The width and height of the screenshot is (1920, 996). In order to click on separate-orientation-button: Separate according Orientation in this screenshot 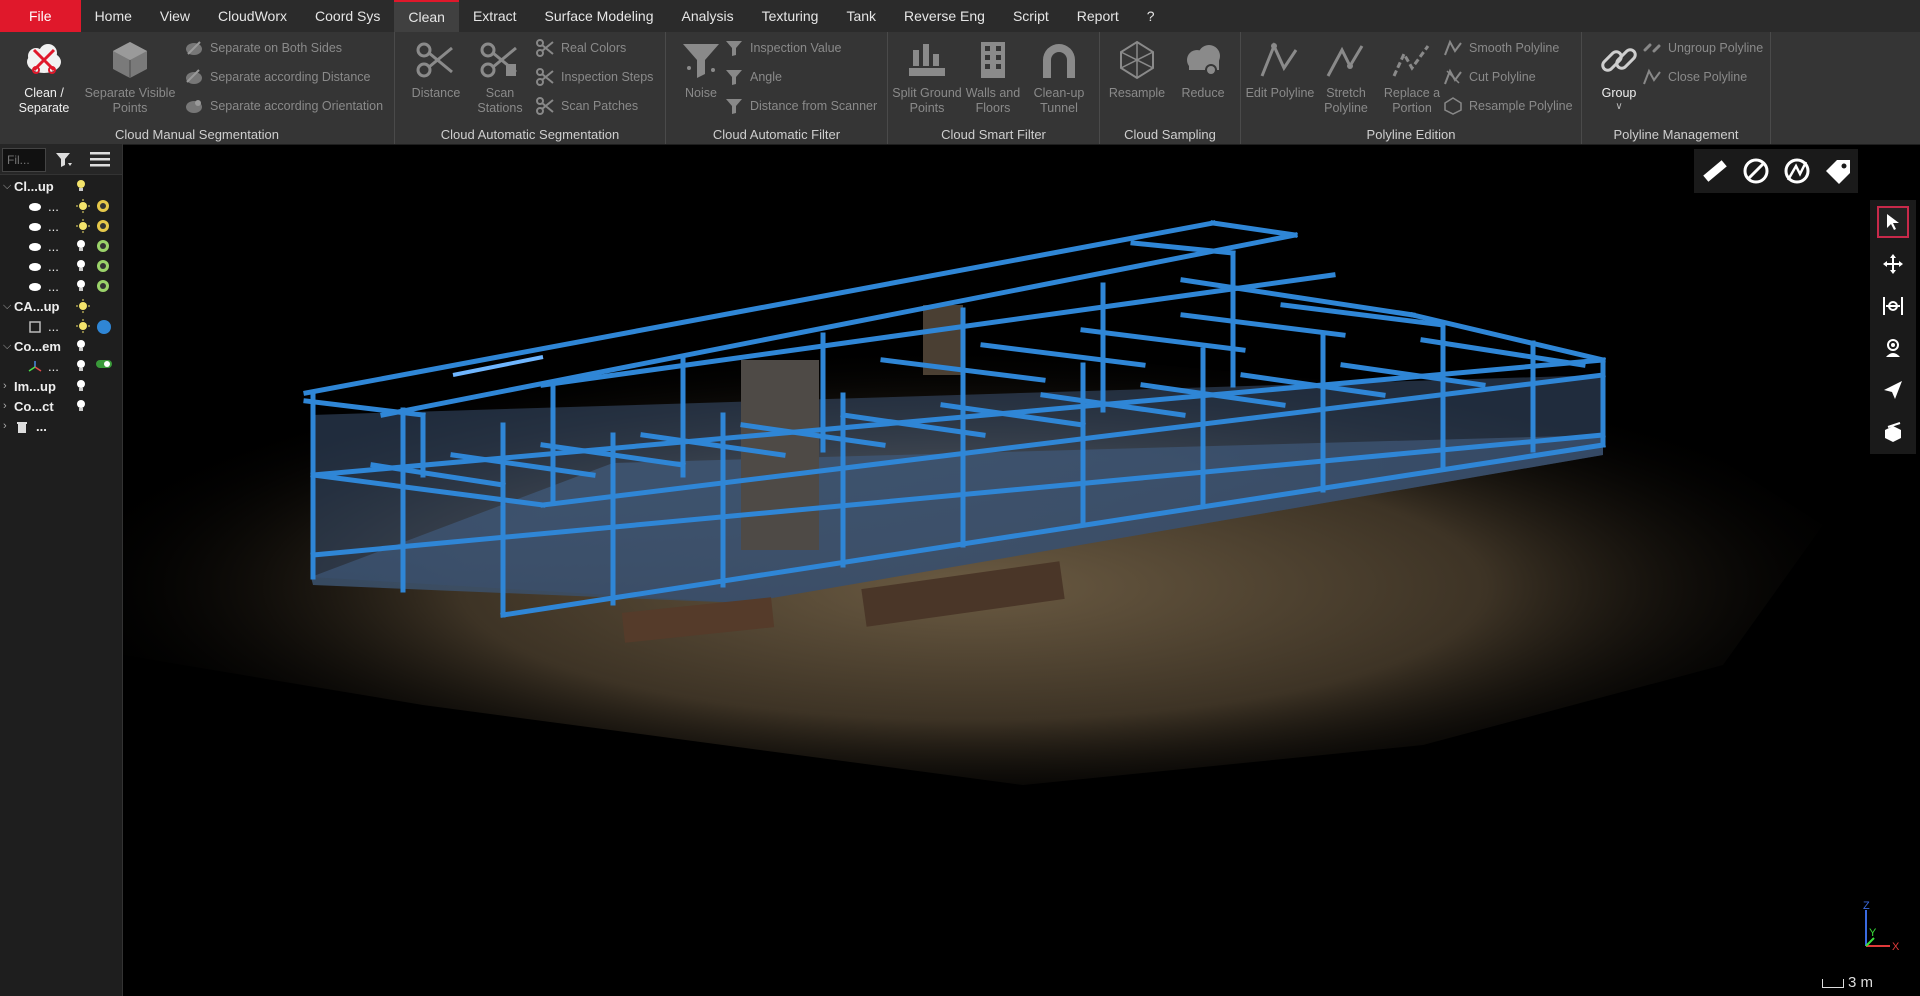, I will do `click(283, 106)`.